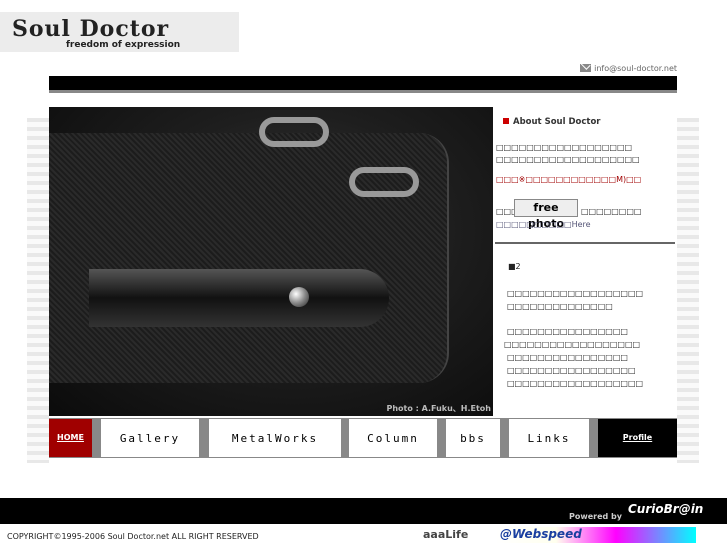  I want to click on nav-metalworks: MetalWorks, so click(275, 438).